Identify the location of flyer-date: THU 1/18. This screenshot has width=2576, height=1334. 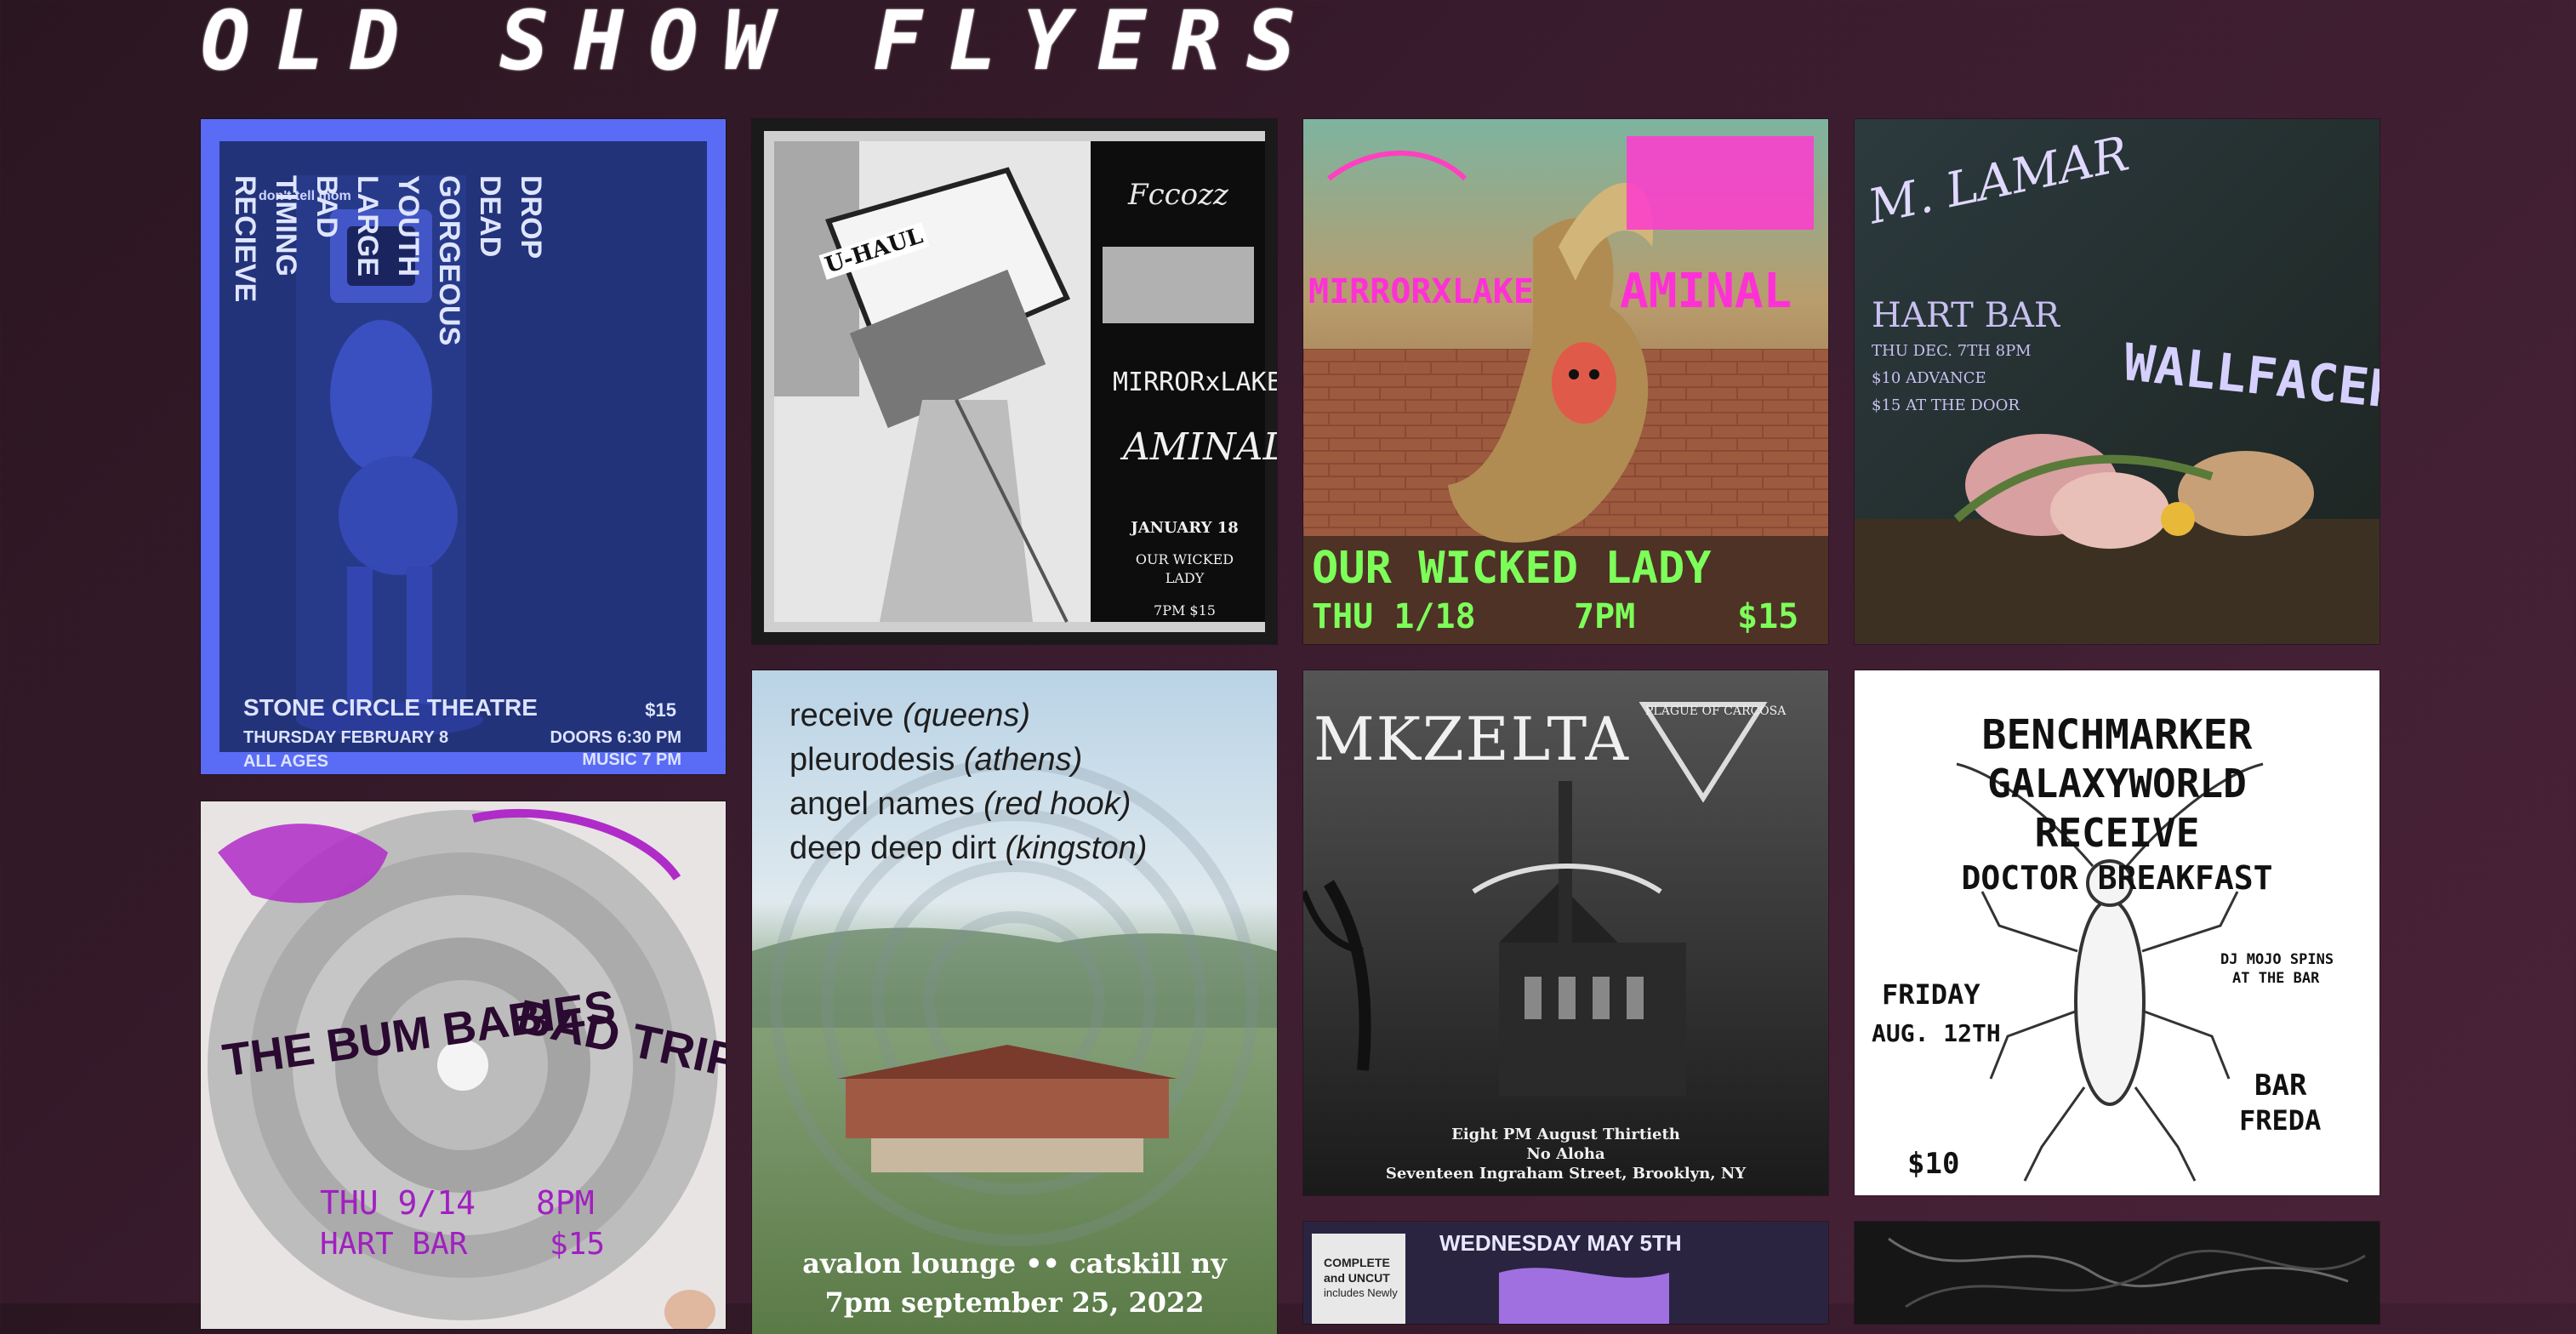
(1394, 616).